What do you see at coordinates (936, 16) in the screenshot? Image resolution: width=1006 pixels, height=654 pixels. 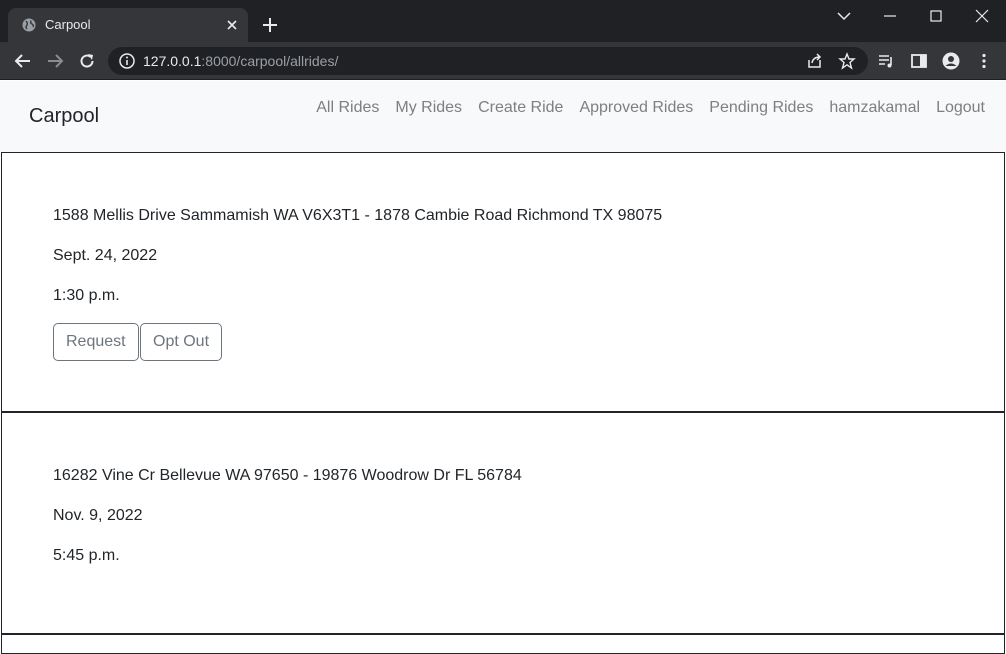 I see `maximize-icon` at bounding box center [936, 16].